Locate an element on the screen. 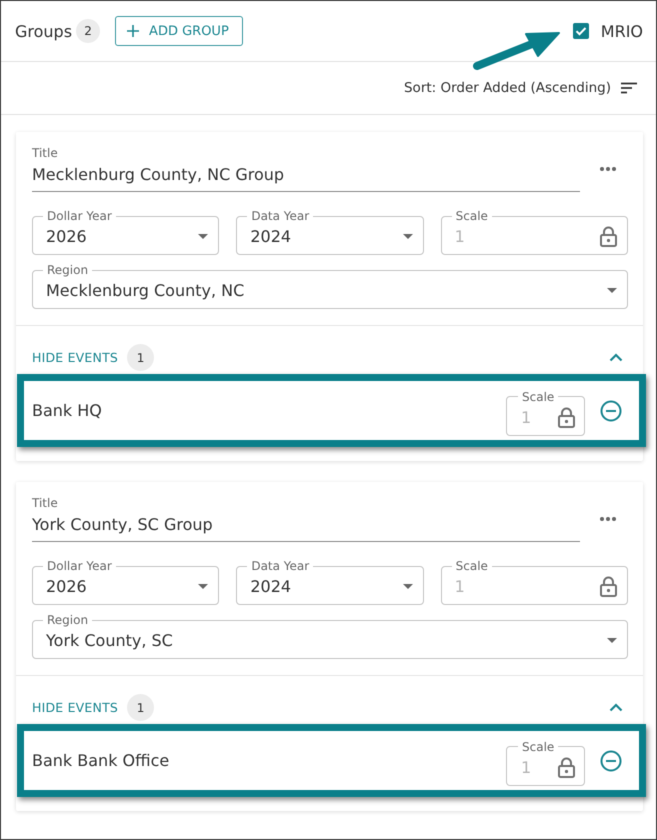  checkbox is located at coordinates (580, 31).